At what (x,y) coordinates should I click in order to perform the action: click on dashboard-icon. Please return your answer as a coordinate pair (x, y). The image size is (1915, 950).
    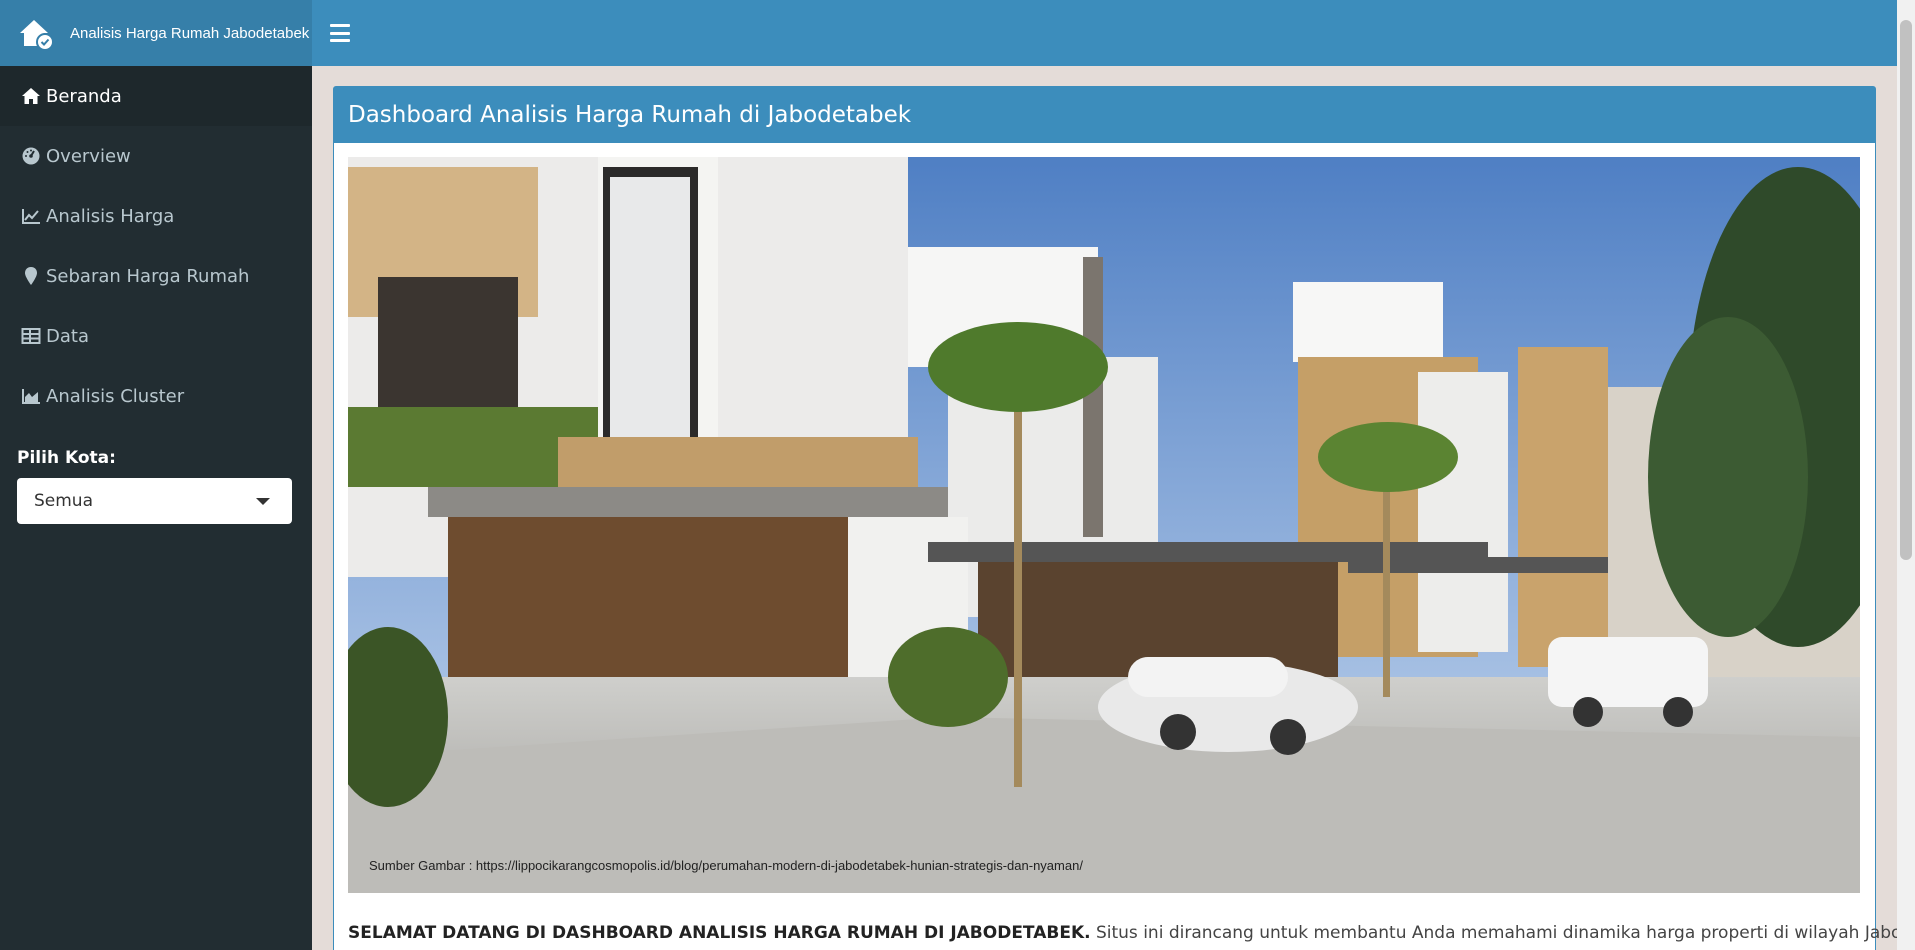
    Looking at the image, I should click on (31, 156).